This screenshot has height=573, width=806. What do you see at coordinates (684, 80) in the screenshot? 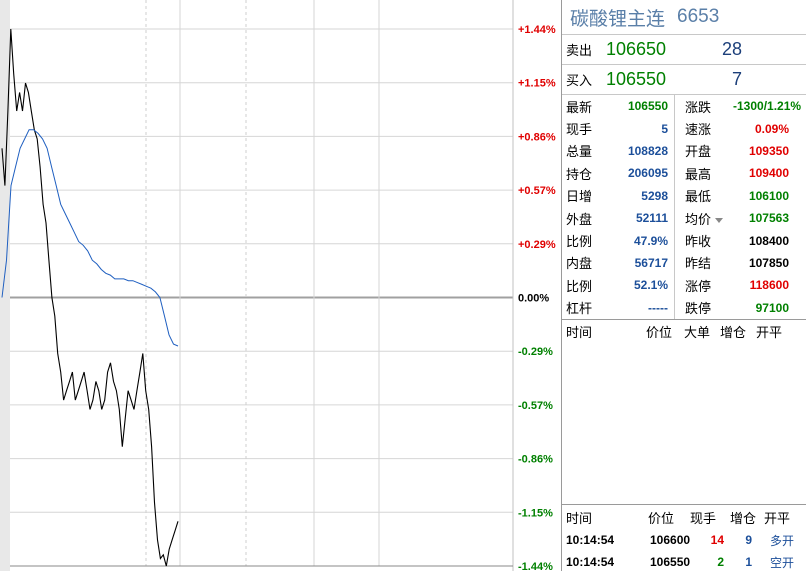
I see `buy-row: 买入 106550 7` at bounding box center [684, 80].